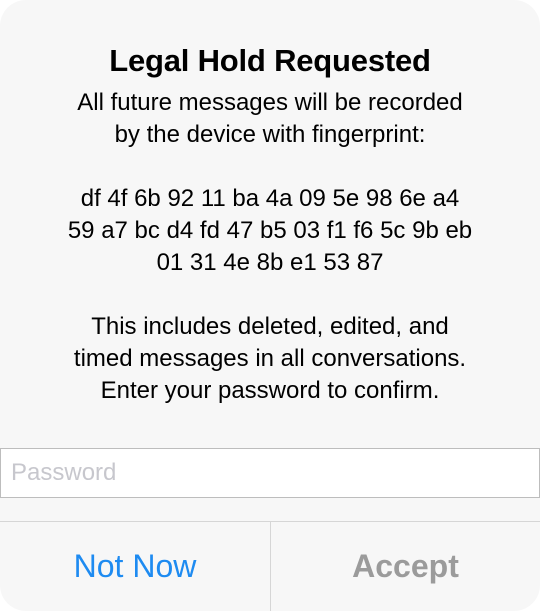 Image resolution: width=540 pixels, height=611 pixels. What do you see at coordinates (135, 566) in the screenshot?
I see `not-now-button: Not Now` at bounding box center [135, 566].